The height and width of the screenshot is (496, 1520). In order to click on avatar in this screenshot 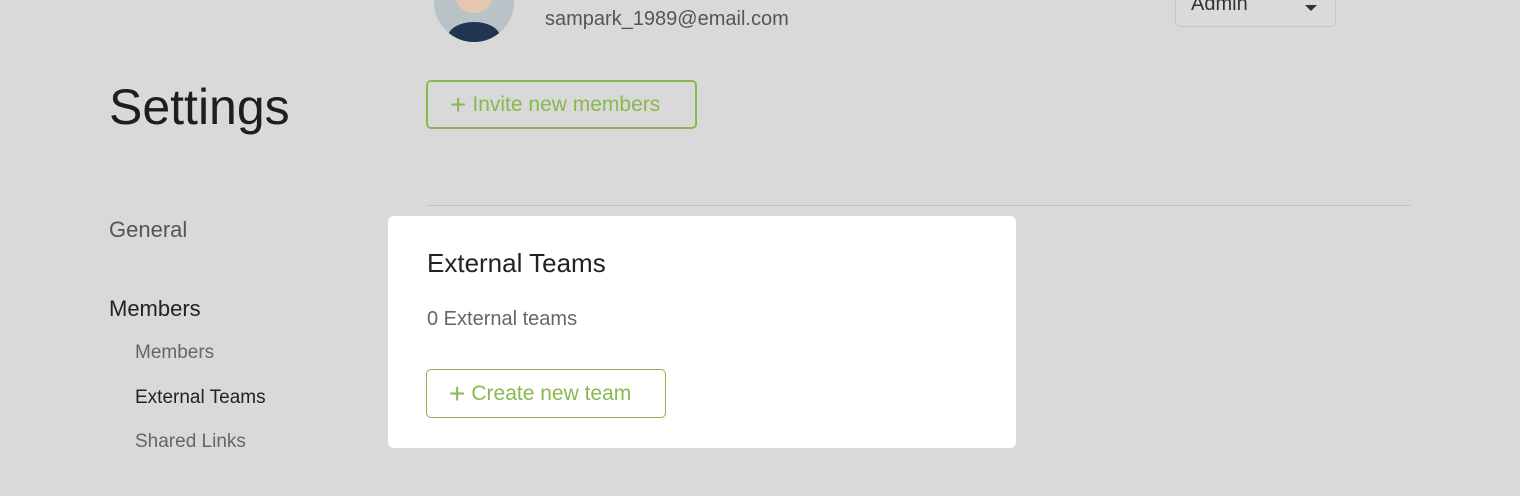, I will do `click(474, 21)`.